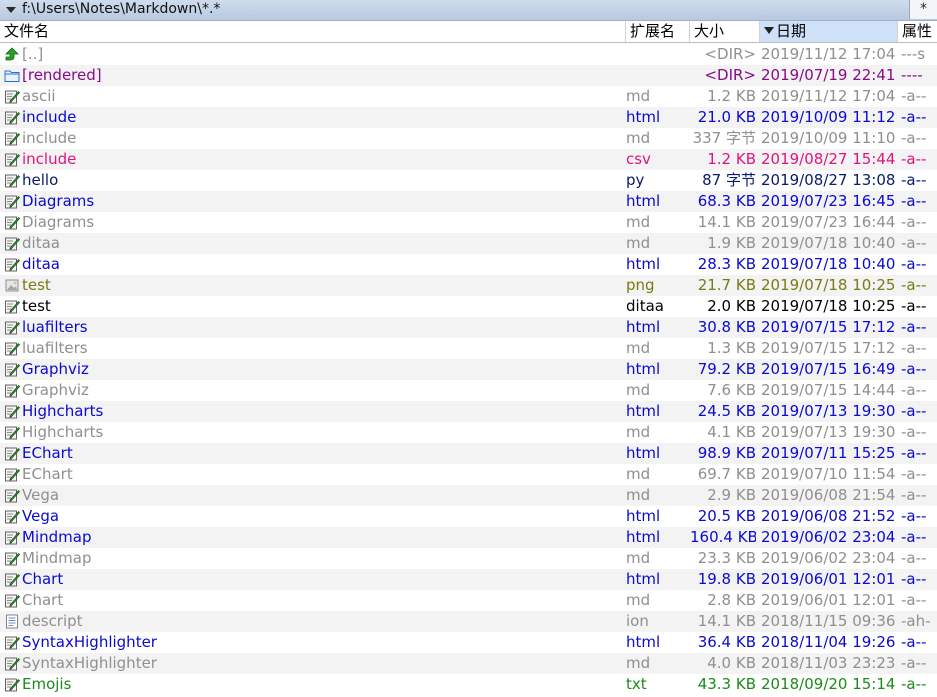  What do you see at coordinates (468, 621) in the screenshot?
I see `file-row: descript ion 14.1 KB 2018/11/15 09:36 -ah-` at bounding box center [468, 621].